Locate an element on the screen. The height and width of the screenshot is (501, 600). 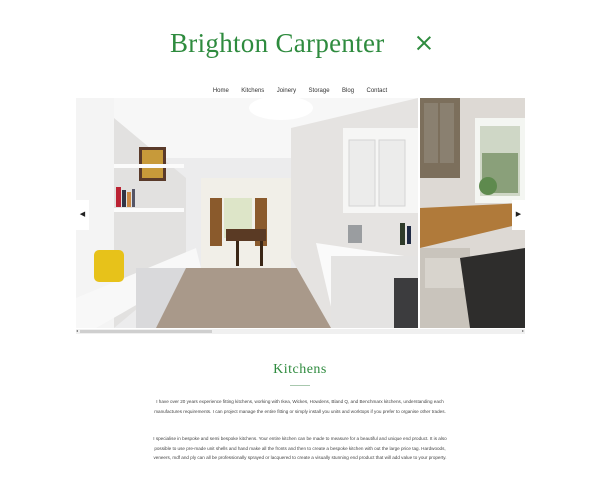
nav-joinery: Joinery is located at coordinates (286, 91).